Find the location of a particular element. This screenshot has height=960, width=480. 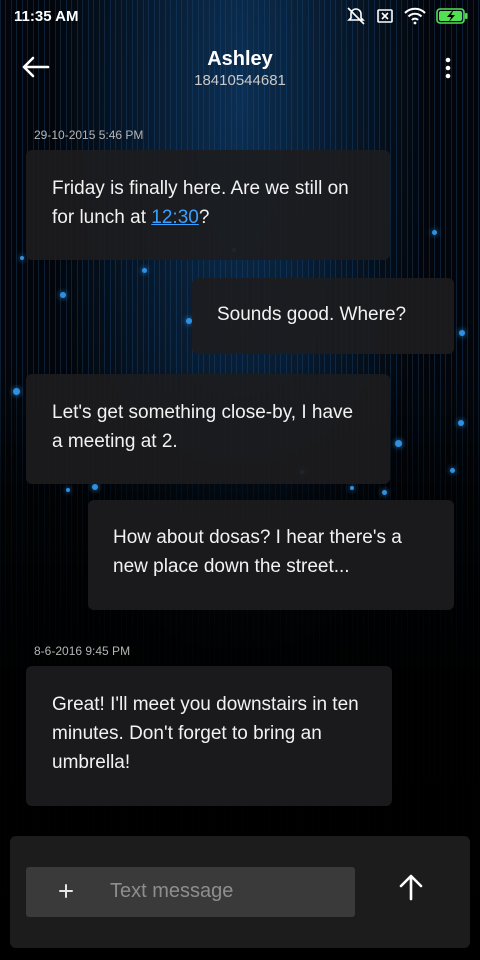

send-button is located at coordinates (411, 887).